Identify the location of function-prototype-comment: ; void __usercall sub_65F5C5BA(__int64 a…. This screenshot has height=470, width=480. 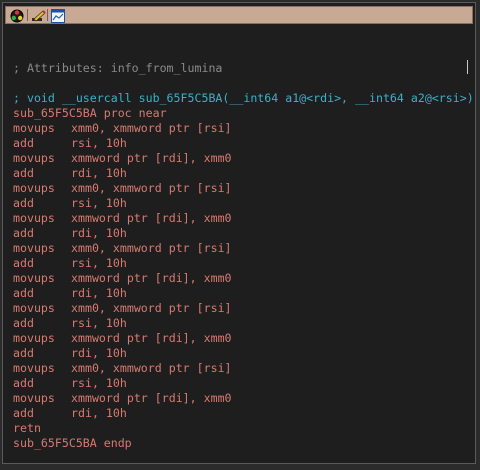
(243, 98).